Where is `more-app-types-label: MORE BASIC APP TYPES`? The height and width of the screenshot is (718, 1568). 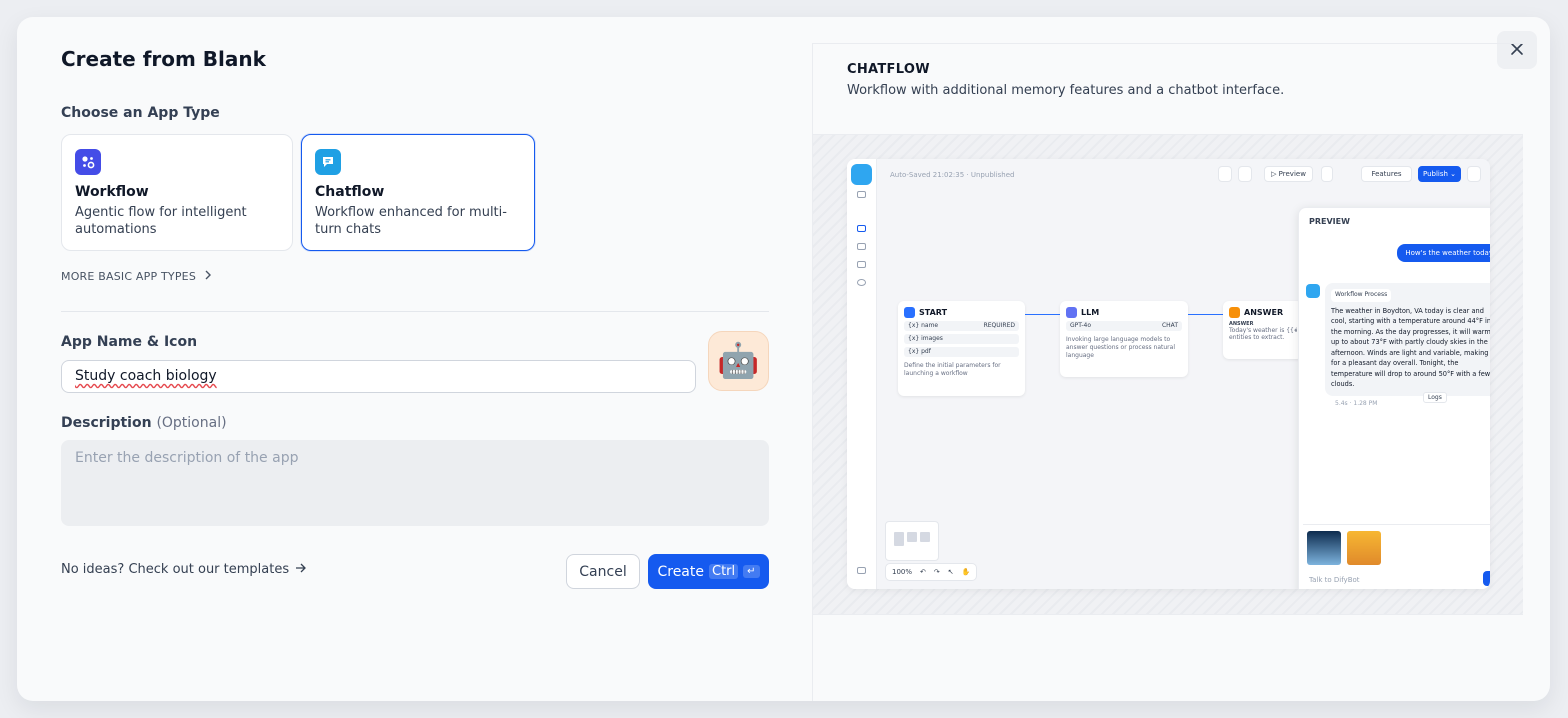
more-app-types-label: MORE BASIC APP TYPES is located at coordinates (129, 276).